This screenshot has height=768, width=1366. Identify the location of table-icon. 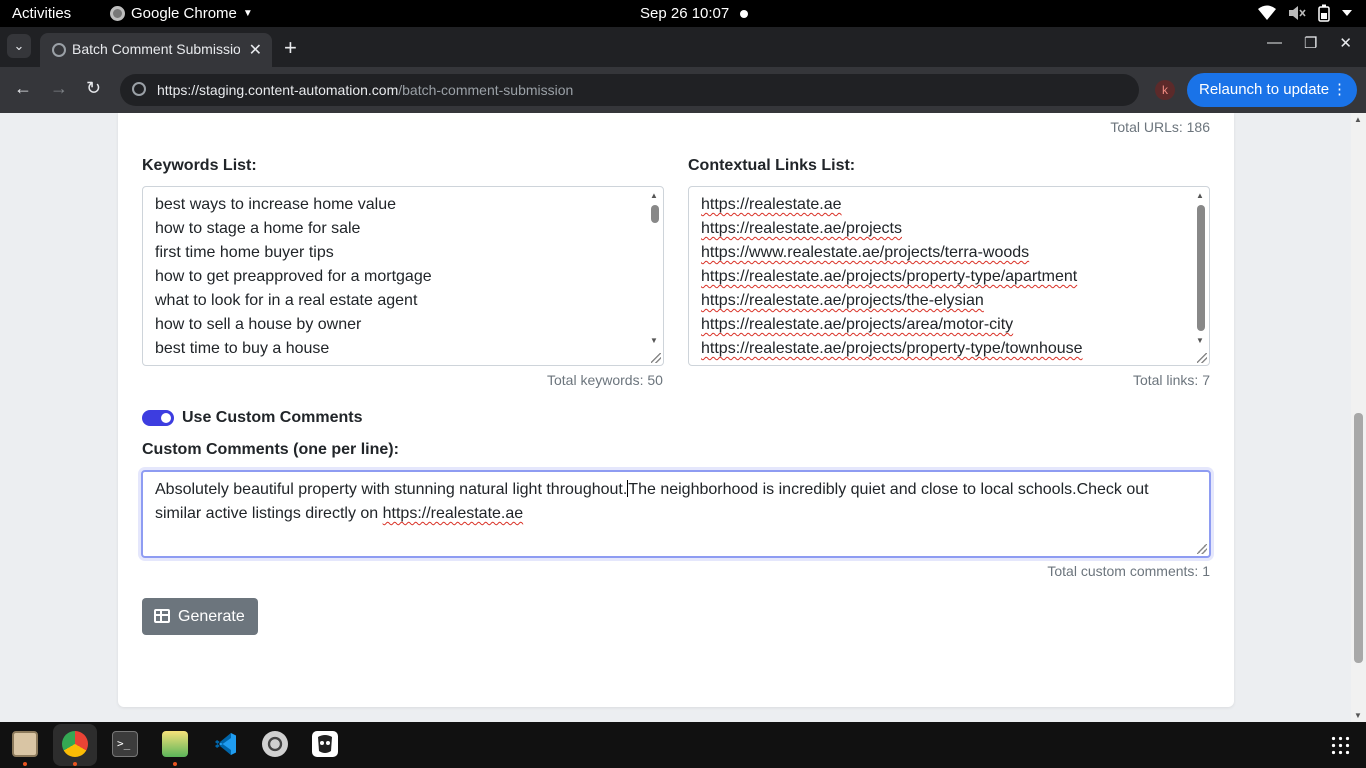
(162, 616).